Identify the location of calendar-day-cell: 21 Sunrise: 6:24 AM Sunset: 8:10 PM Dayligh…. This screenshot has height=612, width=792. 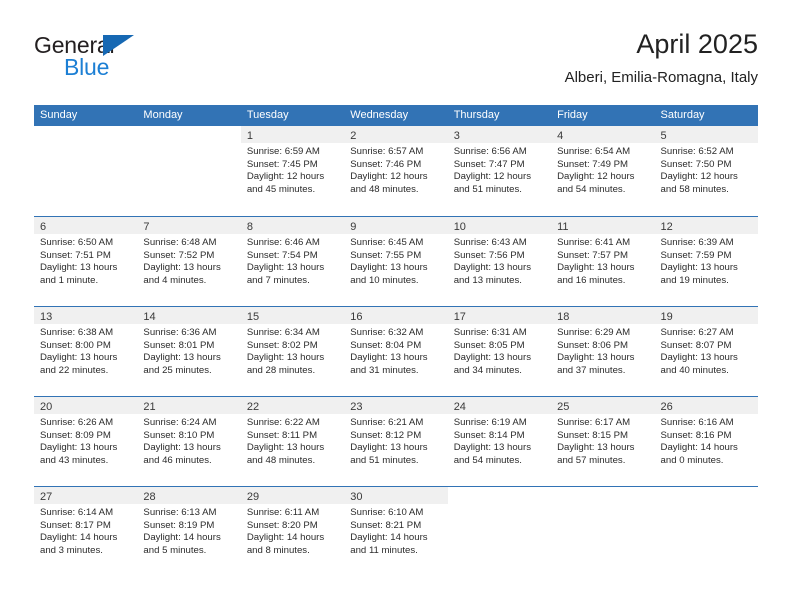
(189, 441).